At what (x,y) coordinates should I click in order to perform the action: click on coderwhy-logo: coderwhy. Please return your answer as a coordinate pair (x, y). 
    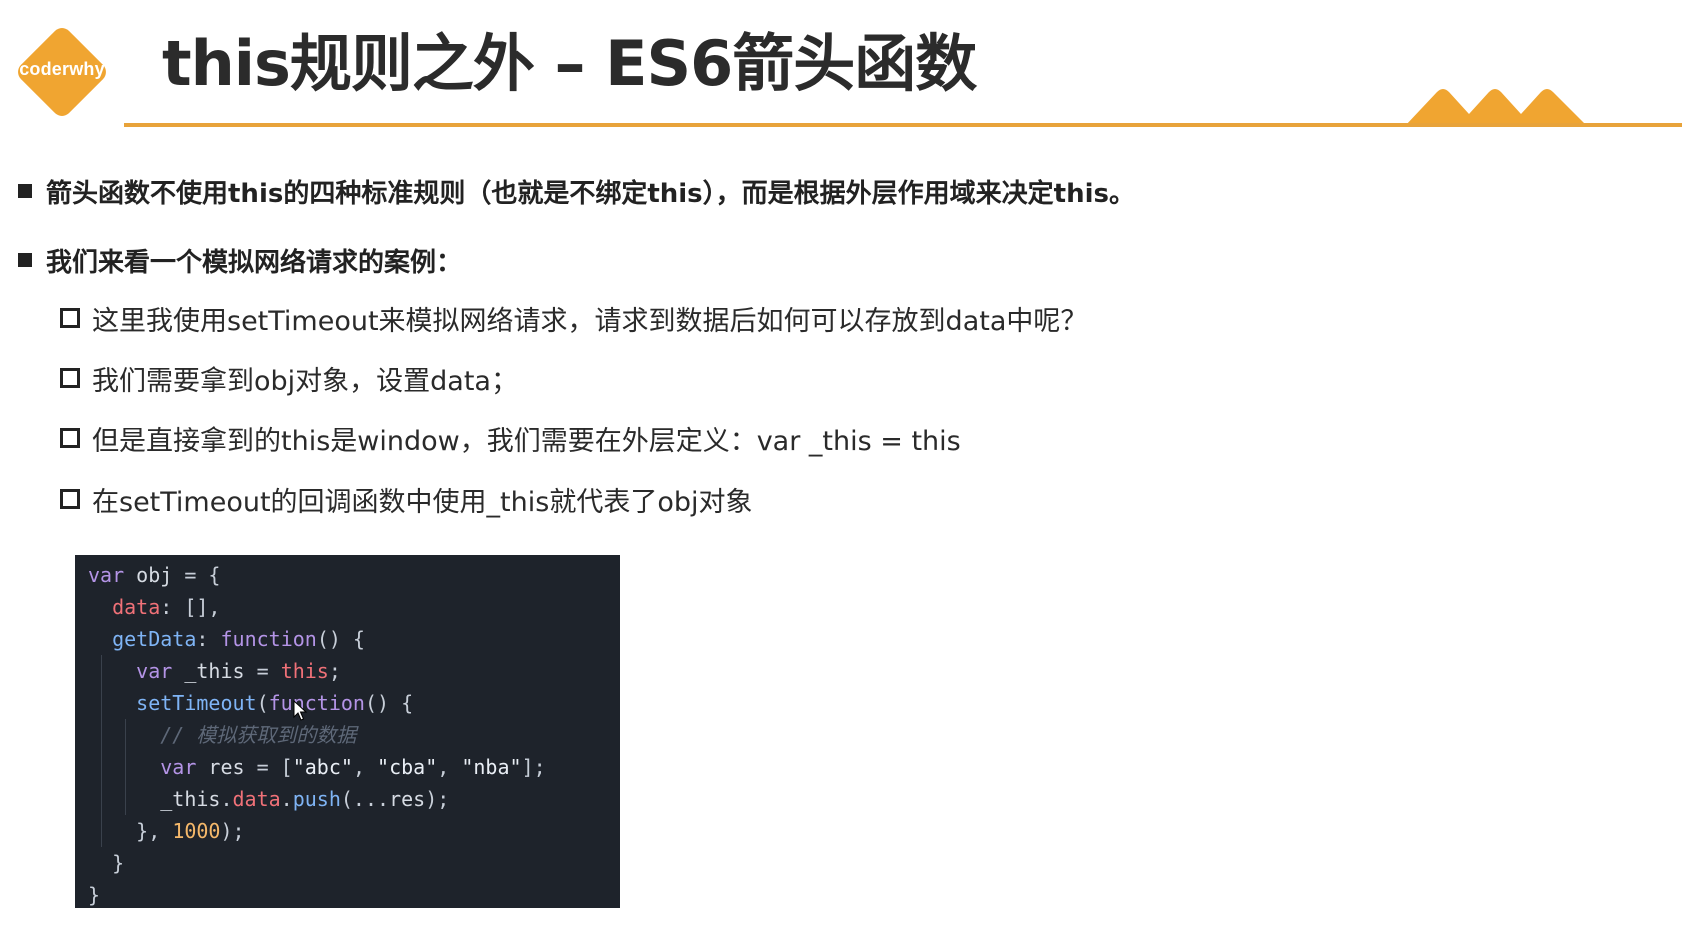
    Looking at the image, I should click on (62, 72).